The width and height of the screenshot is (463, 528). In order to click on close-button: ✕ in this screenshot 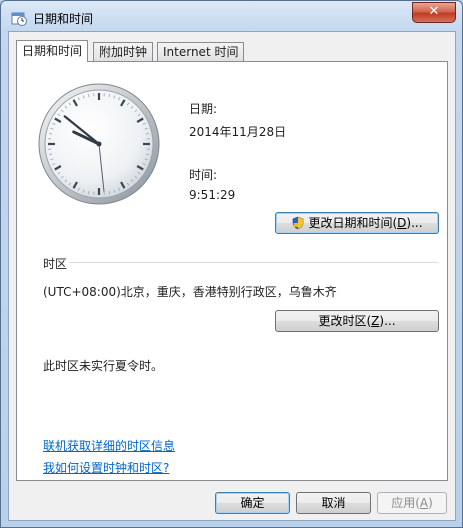, I will do `click(434, 12)`.